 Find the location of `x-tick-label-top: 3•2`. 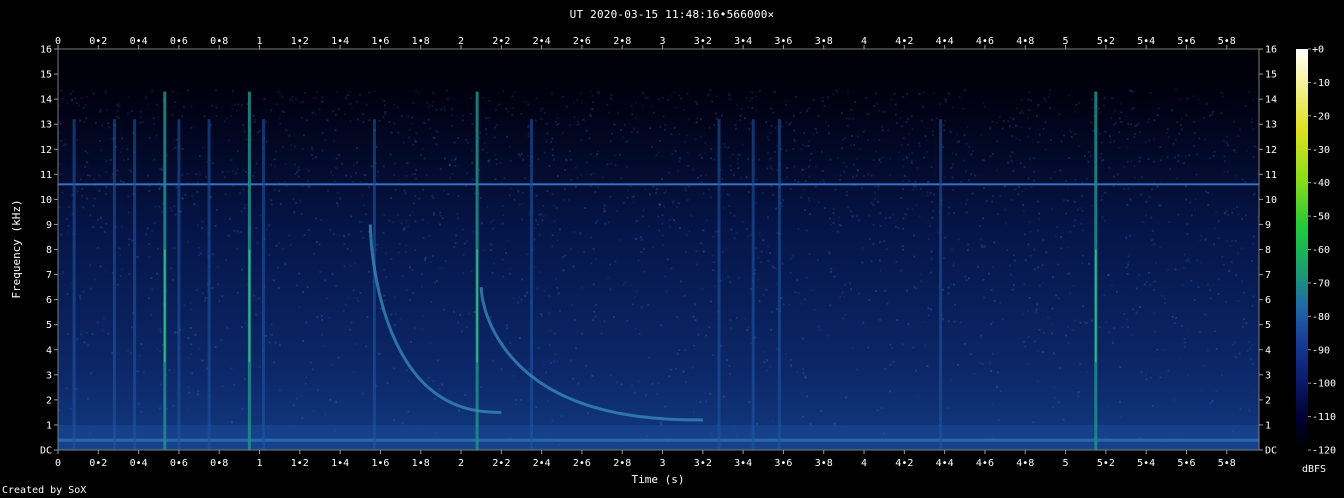

x-tick-label-top: 3•2 is located at coordinates (703, 41).